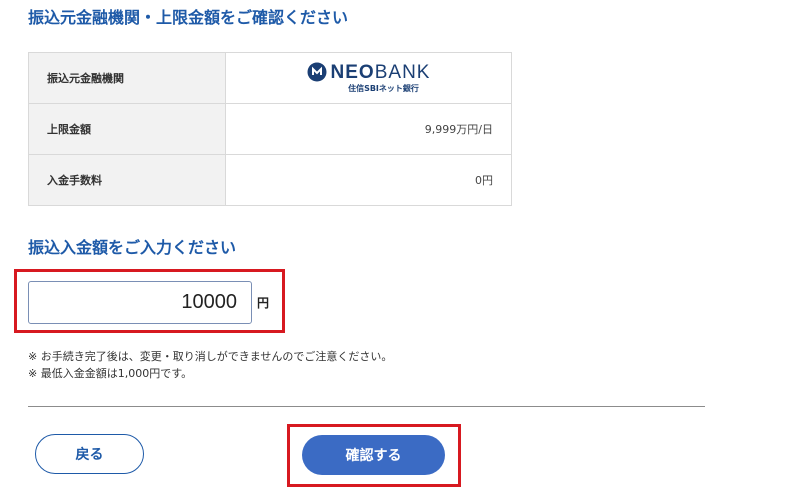 The image size is (800, 492). Describe the element at coordinates (127, 129) in the screenshot. I see `row-label-limit: 上限金額` at that location.